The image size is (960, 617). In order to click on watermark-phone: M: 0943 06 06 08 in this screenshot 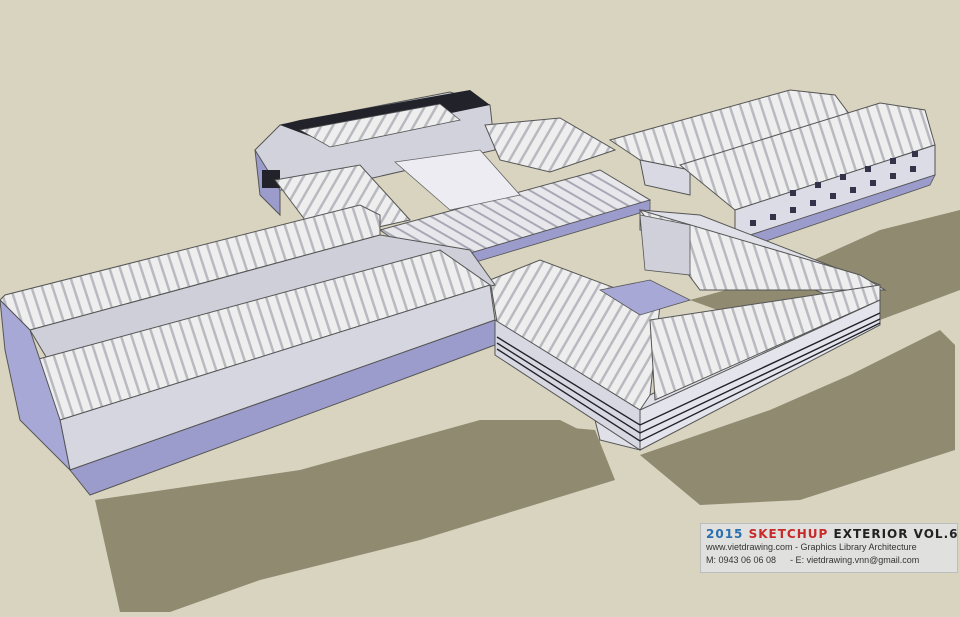, I will do `click(741, 560)`.